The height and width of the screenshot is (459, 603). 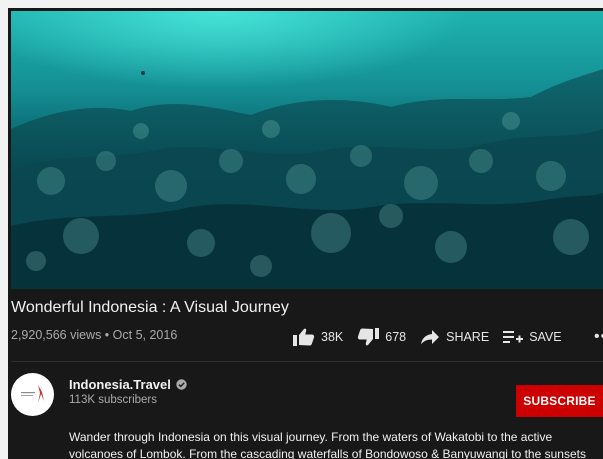 What do you see at coordinates (430, 337) in the screenshot?
I see `share-arrow-icon` at bounding box center [430, 337].